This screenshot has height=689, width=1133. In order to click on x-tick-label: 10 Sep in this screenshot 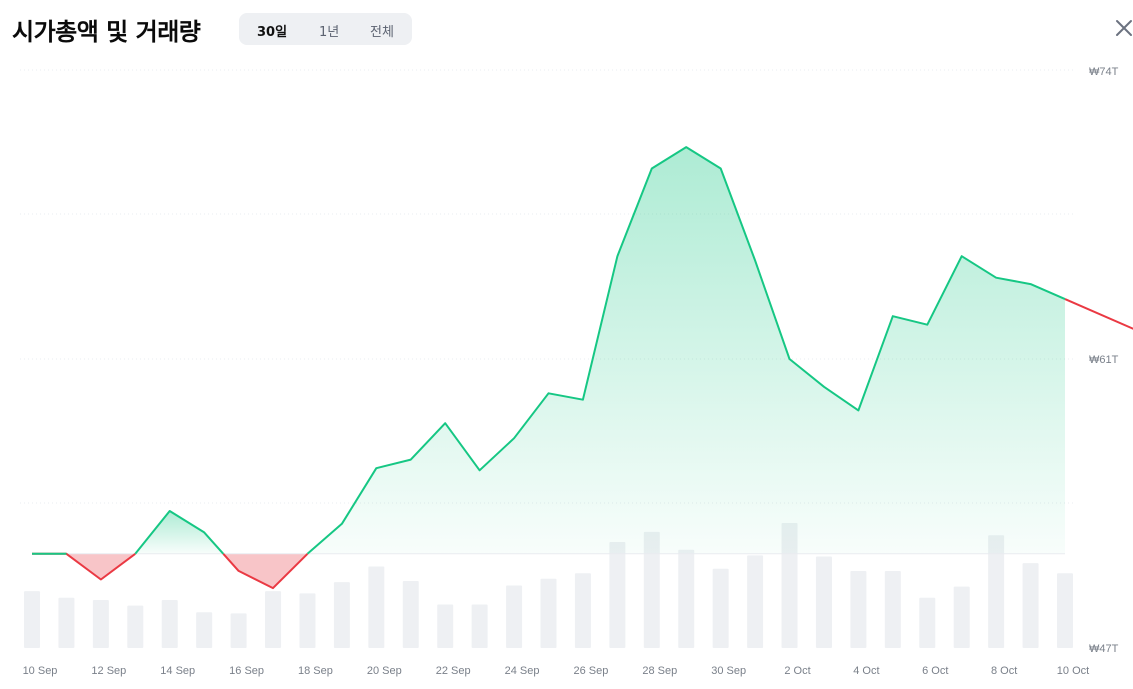, I will do `click(40, 671)`.